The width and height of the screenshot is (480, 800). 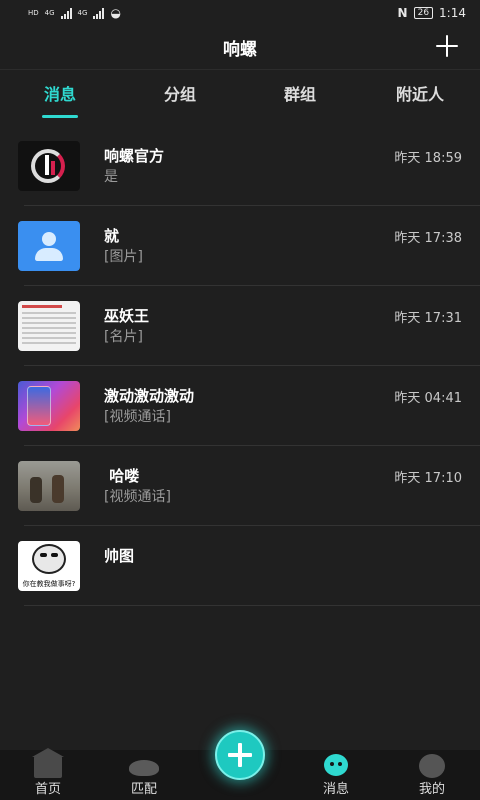 I want to click on message-time: 昨天 17:31, so click(x=428, y=318).